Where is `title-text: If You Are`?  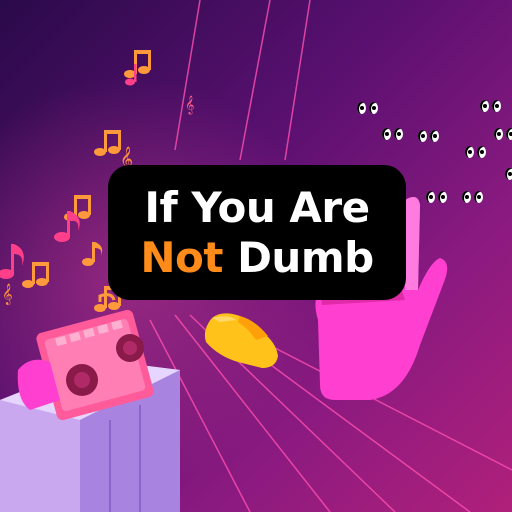
title-text: If You Are is located at coordinates (257, 207).